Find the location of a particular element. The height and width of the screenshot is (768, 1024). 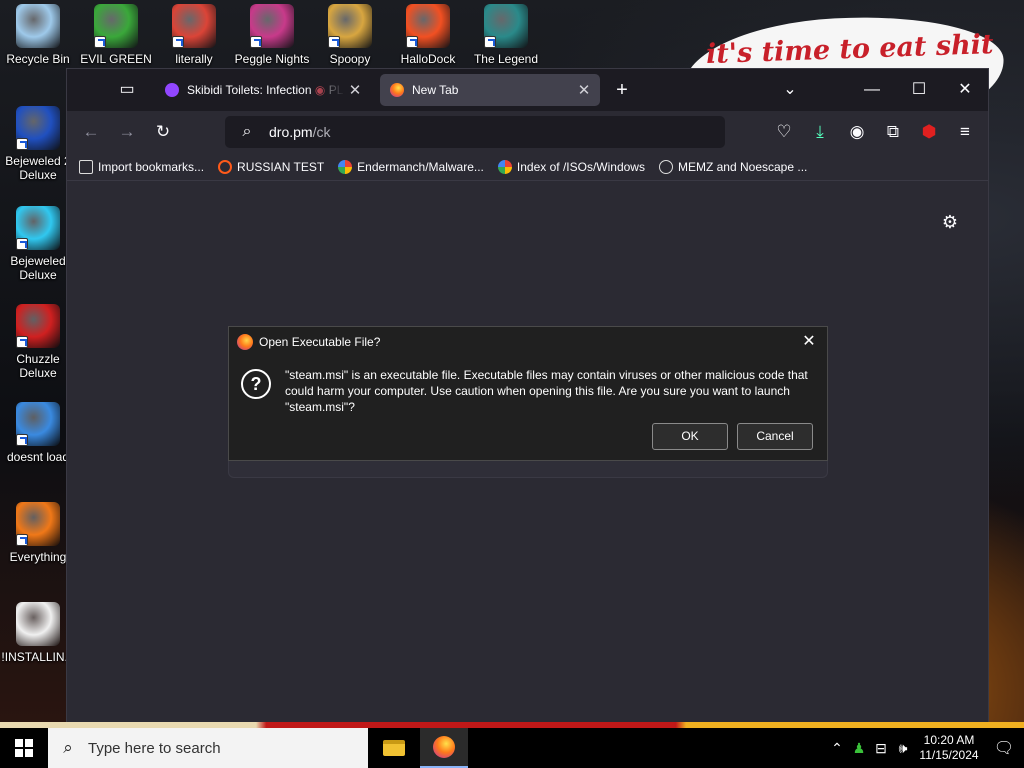

clock: 10:20 AM 11/15/2024 is located at coordinates (949, 748).